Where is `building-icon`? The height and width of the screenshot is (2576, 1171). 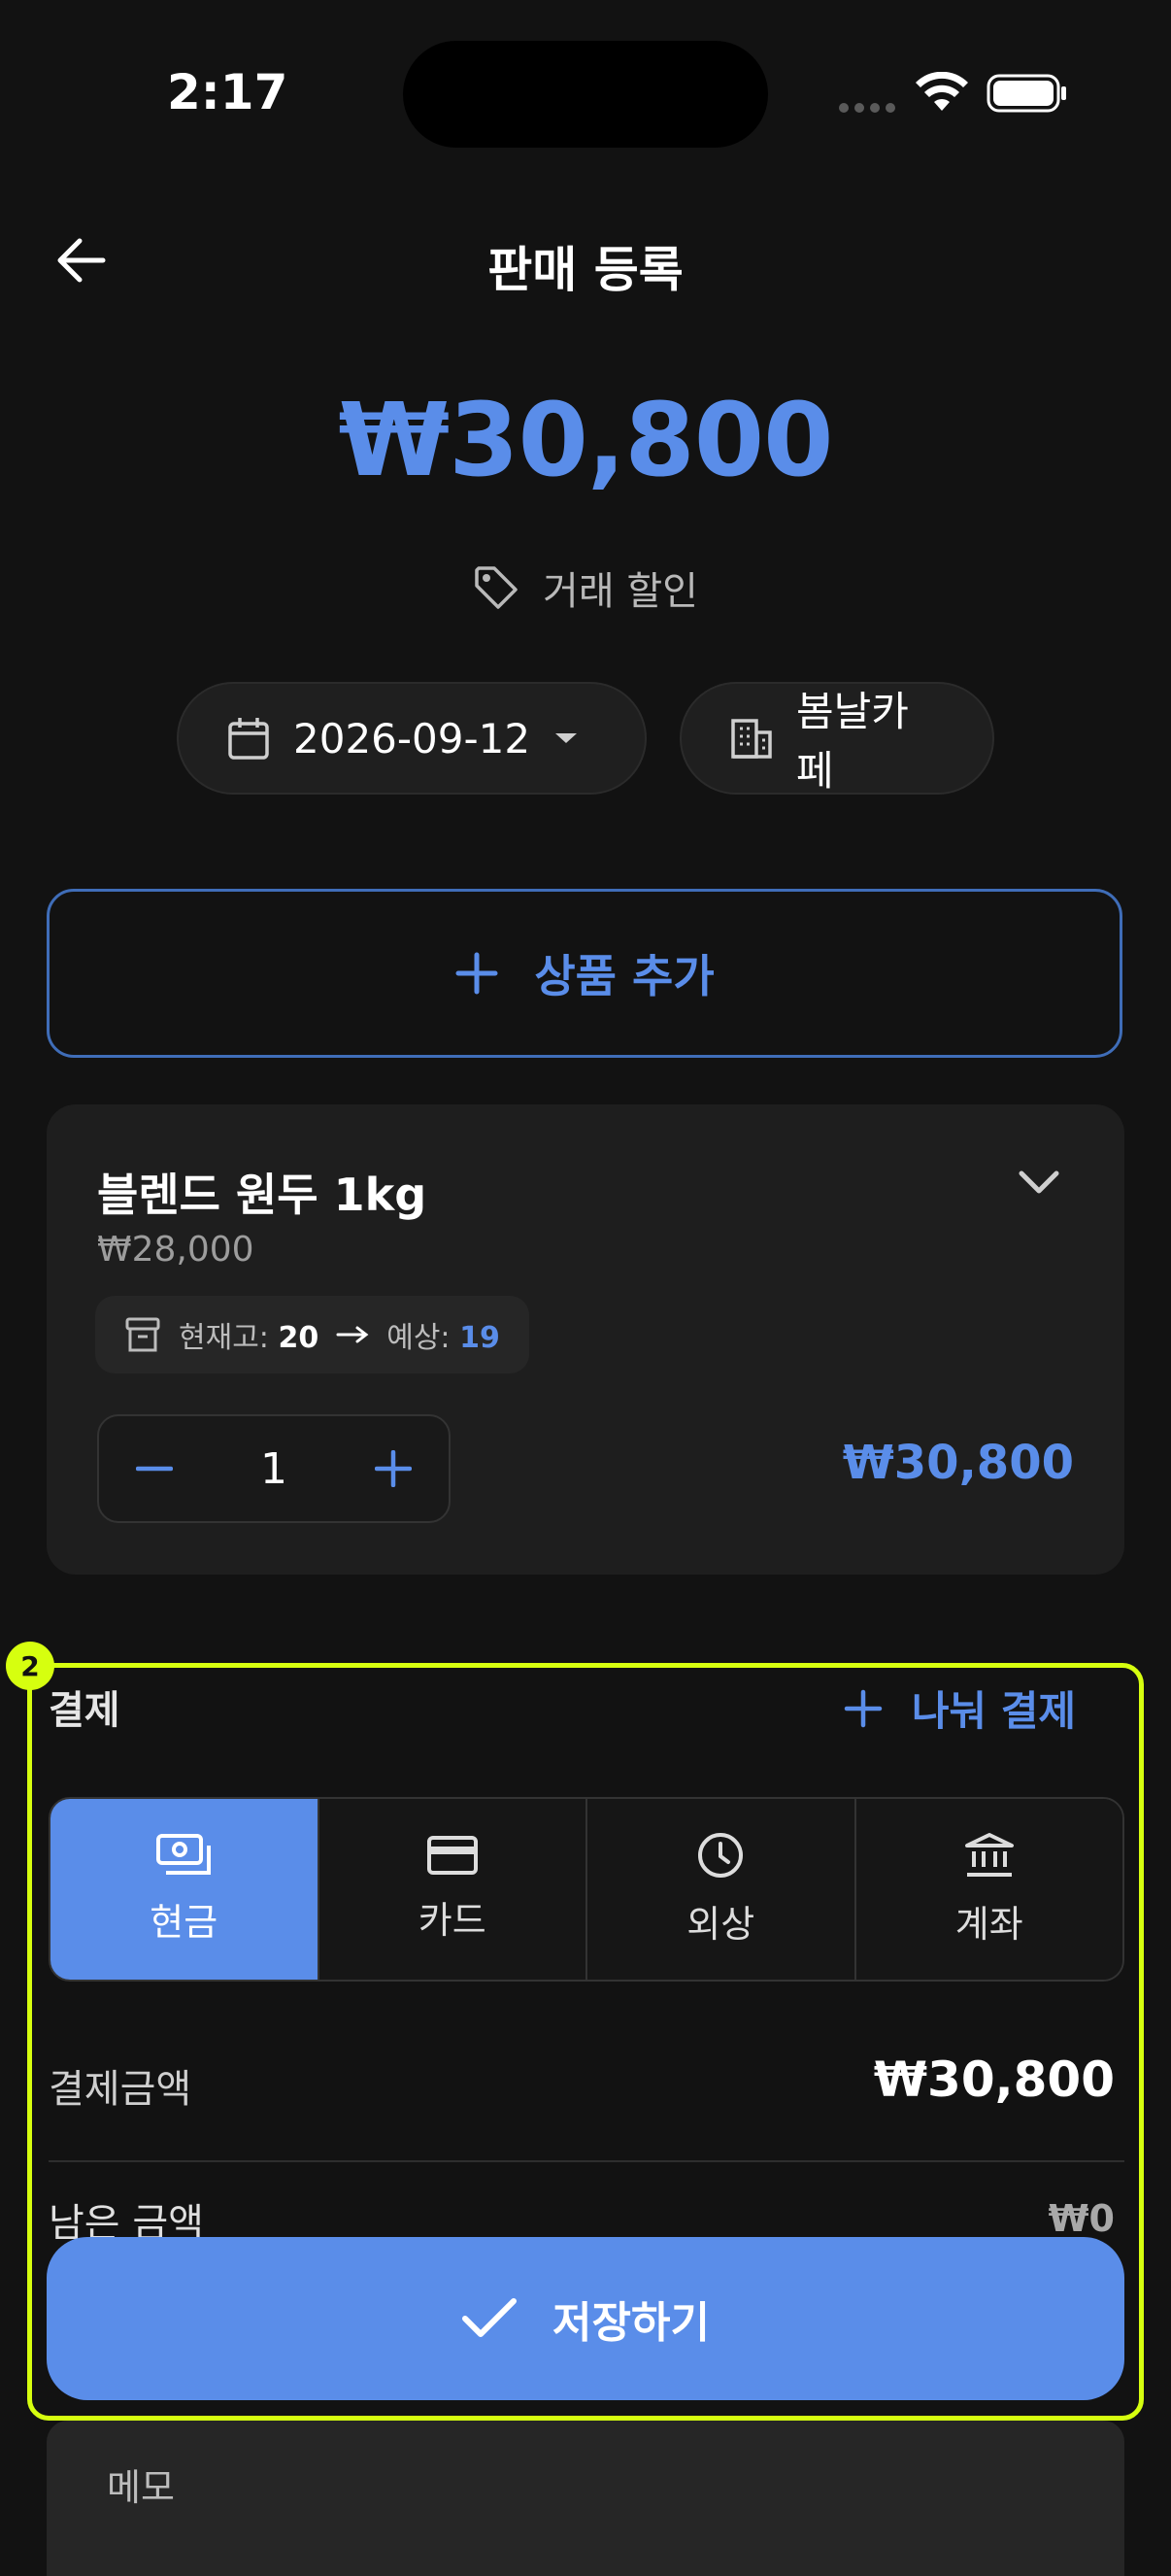 building-icon is located at coordinates (751, 738).